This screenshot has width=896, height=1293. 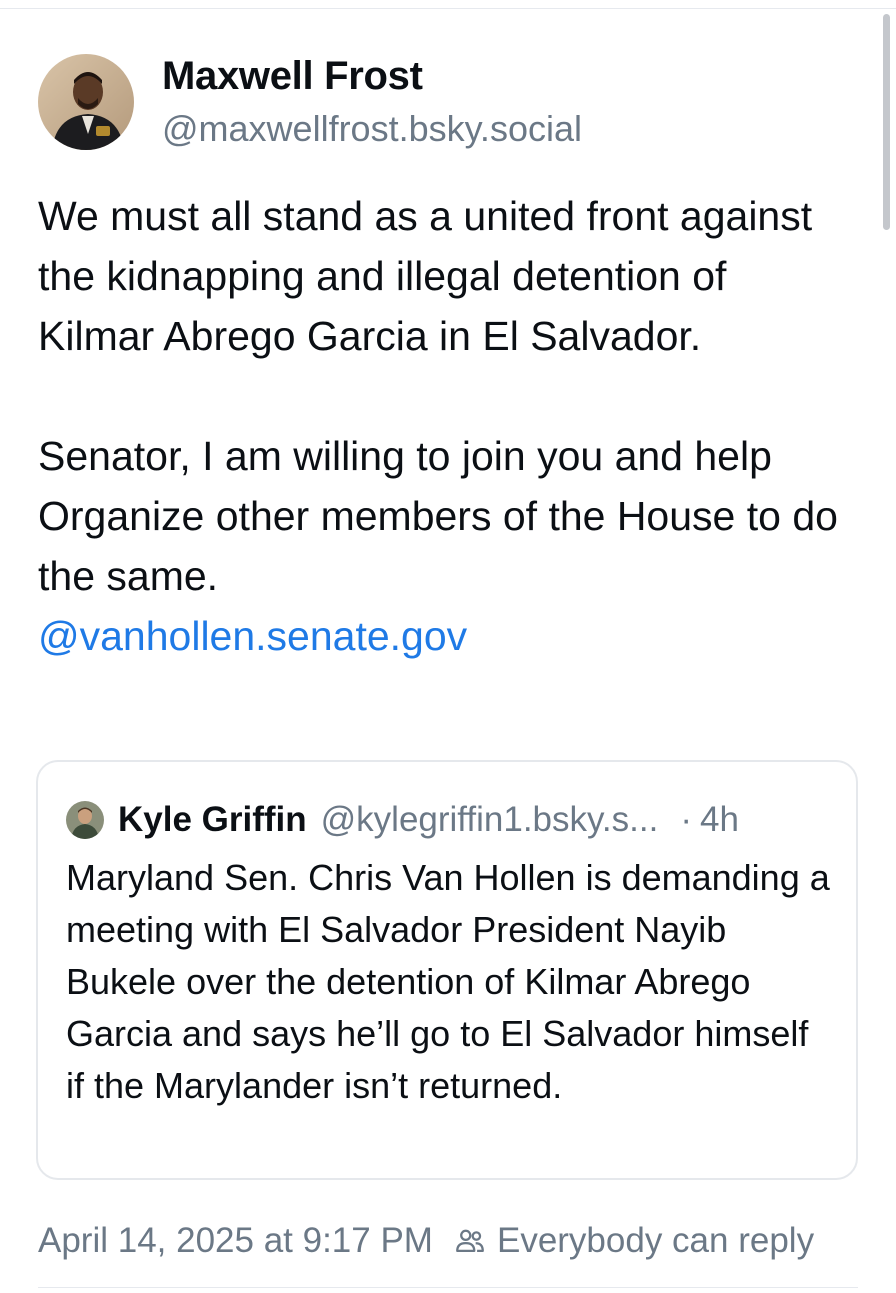 I want to click on quote-author-avatar, so click(x=85, y=820).